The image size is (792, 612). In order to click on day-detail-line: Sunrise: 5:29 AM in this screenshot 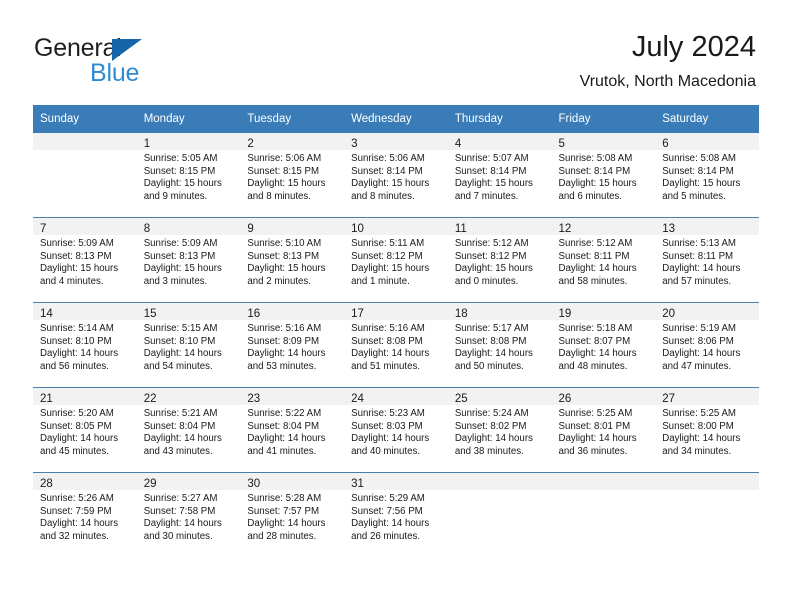, I will do `click(388, 498)`.